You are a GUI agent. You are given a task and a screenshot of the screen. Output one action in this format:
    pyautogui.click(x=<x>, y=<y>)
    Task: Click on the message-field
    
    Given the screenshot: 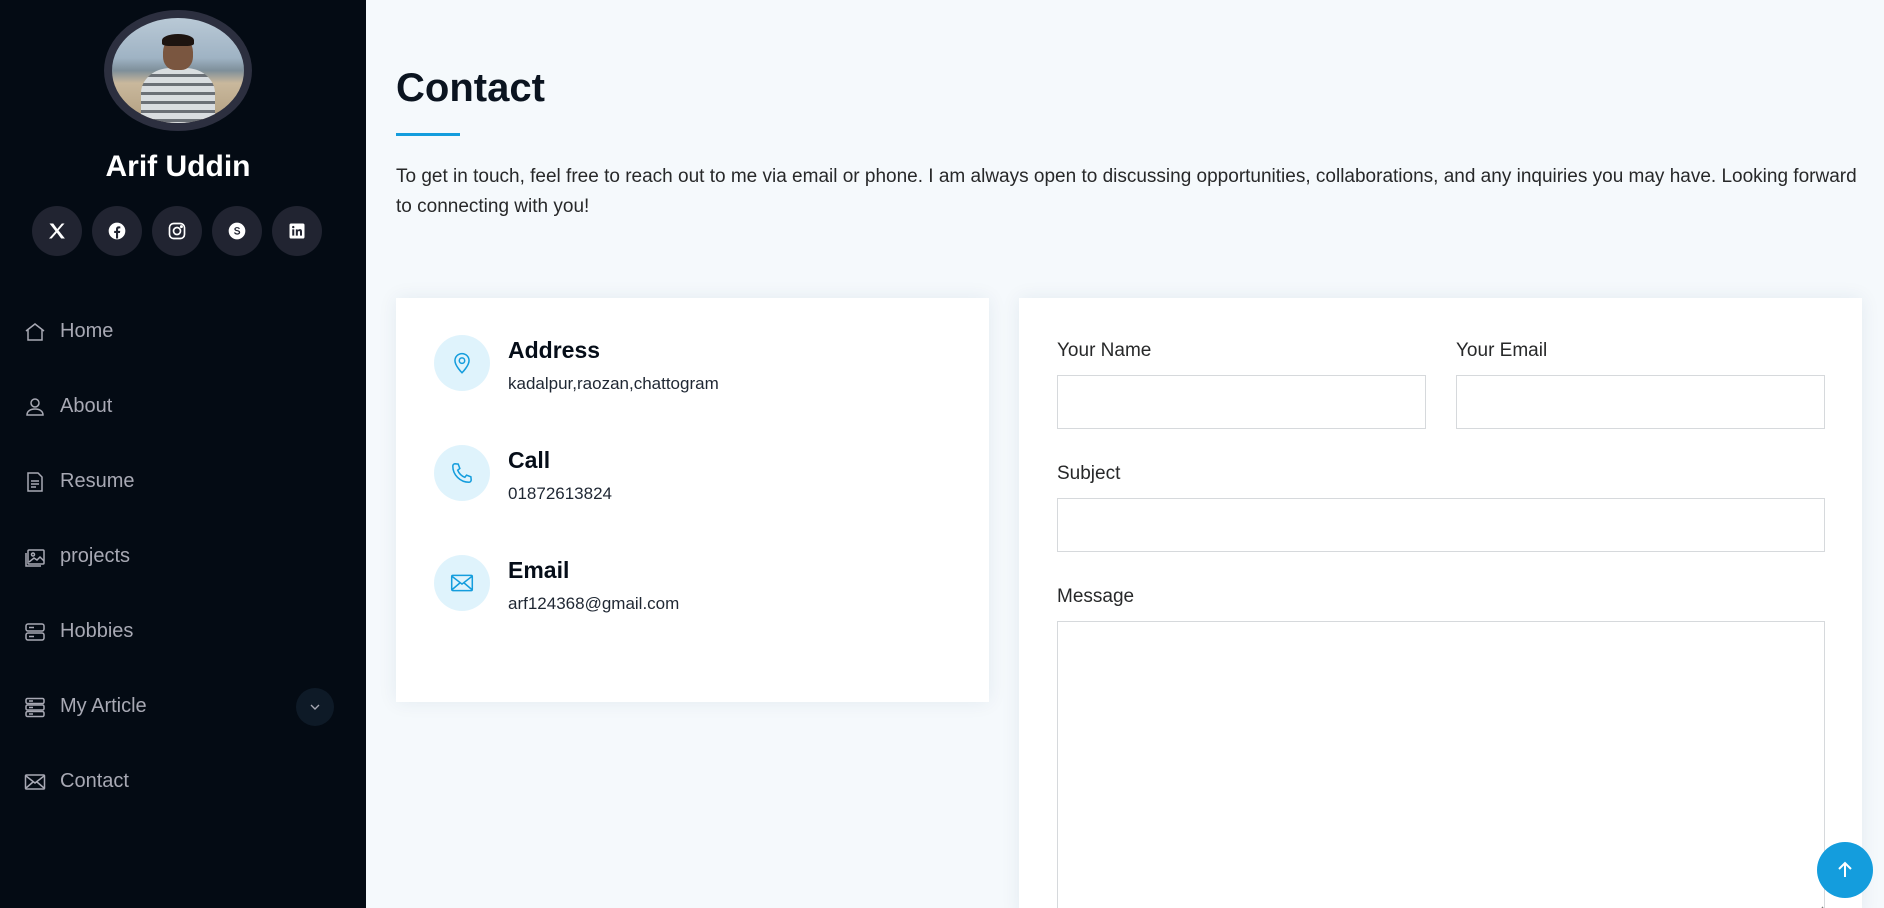 What is the action you would take?
    pyautogui.click(x=1441, y=764)
    